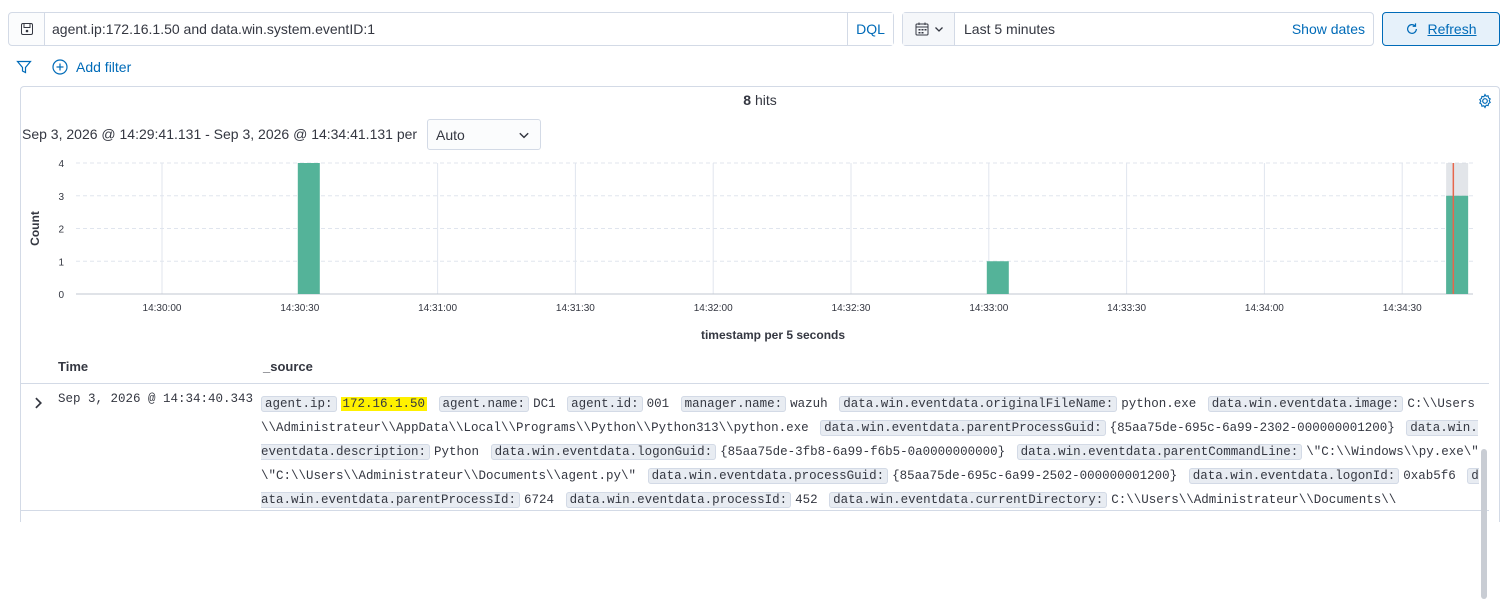  Describe the element at coordinates (806, 500) in the screenshot. I see `source-field-value: 452` at that location.